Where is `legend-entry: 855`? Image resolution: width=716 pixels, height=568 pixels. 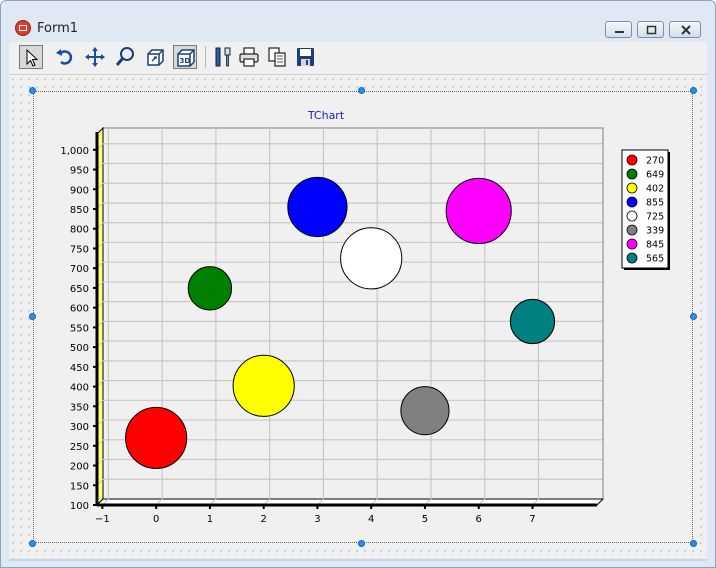
legend-entry: 855 is located at coordinates (655, 203).